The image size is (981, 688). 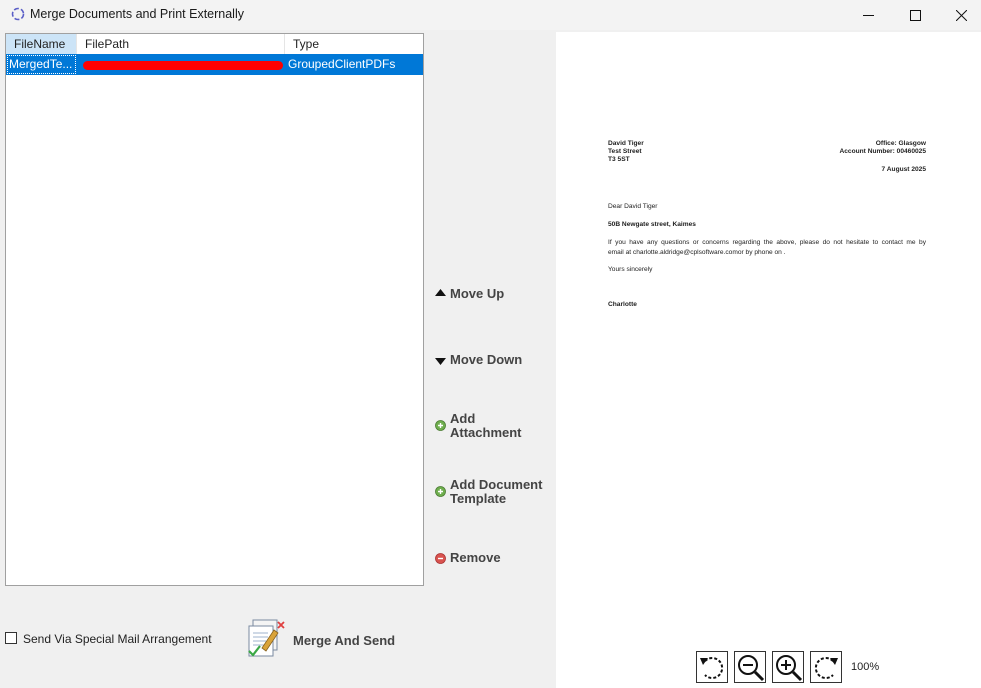 I want to click on add-attachment-button: Add Attachment, so click(x=490, y=427).